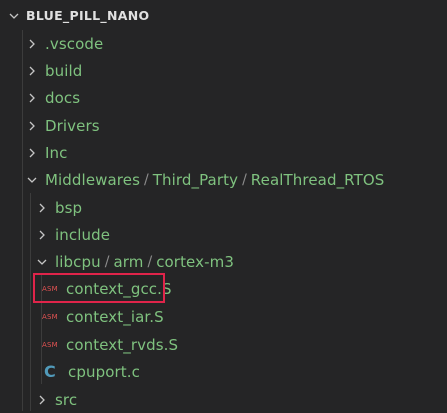 The image size is (447, 413). What do you see at coordinates (99, 288) in the screenshot?
I see `highlight-box` at bounding box center [99, 288].